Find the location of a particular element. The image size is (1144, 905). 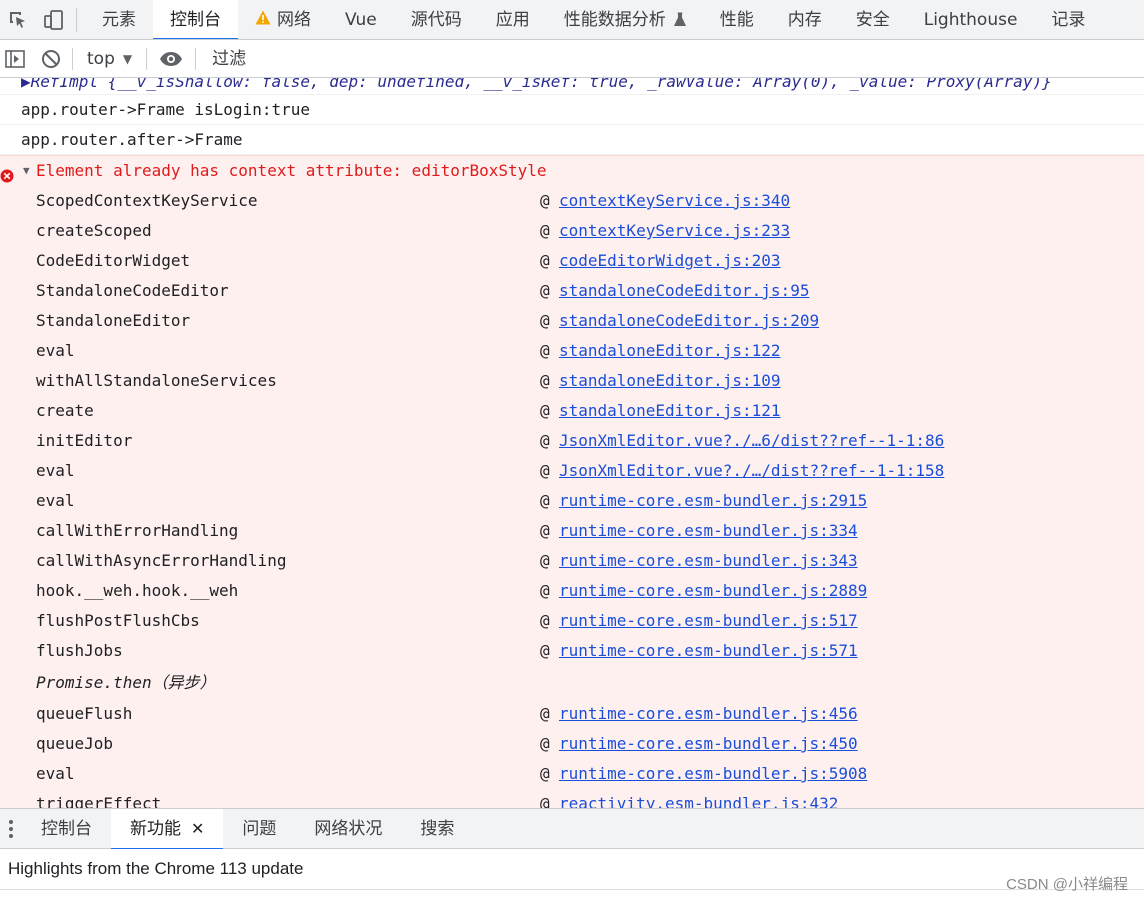

frame-source-link: contextKeyService.js:340 is located at coordinates (674, 201).